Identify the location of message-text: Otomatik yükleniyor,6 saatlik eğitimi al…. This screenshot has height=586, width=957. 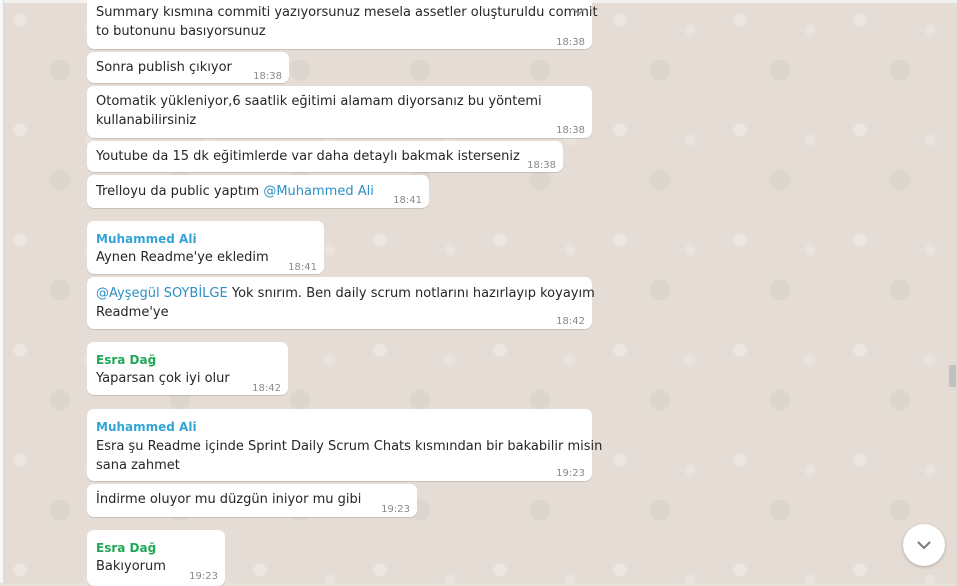
(319, 101).